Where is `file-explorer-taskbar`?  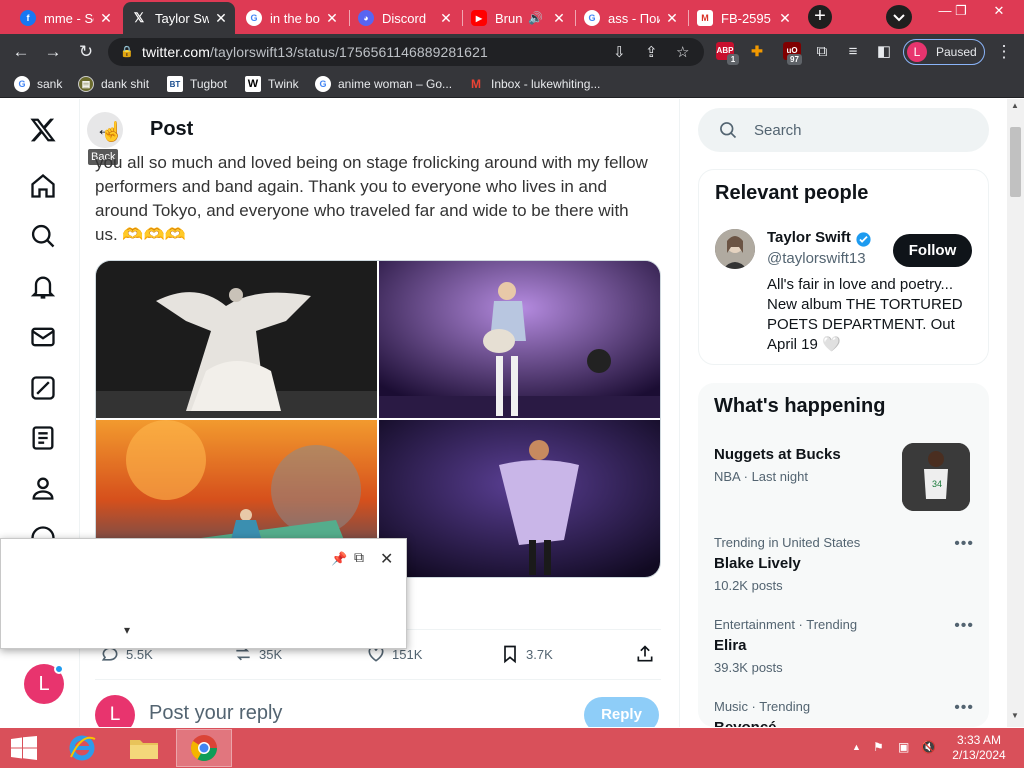 file-explorer-taskbar is located at coordinates (144, 748).